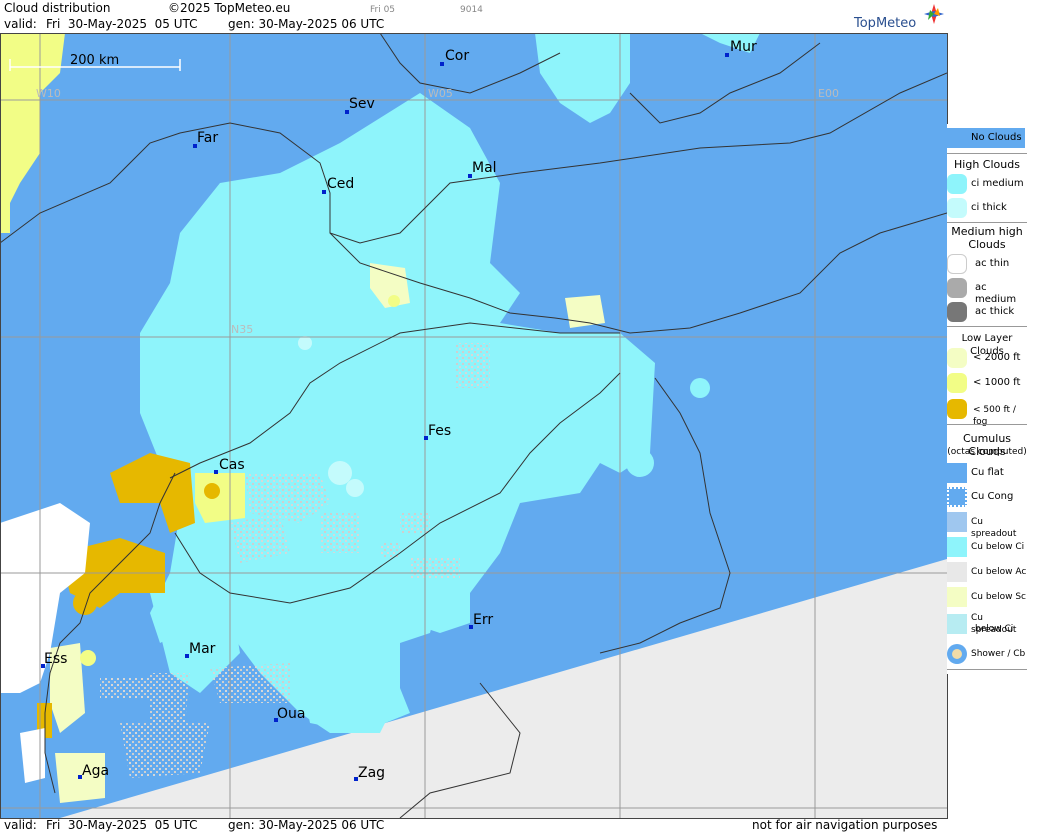 This screenshot has height=832, width=1039. What do you see at coordinates (957, 208) in the screenshot?
I see `ci-thick-swatch` at bounding box center [957, 208].